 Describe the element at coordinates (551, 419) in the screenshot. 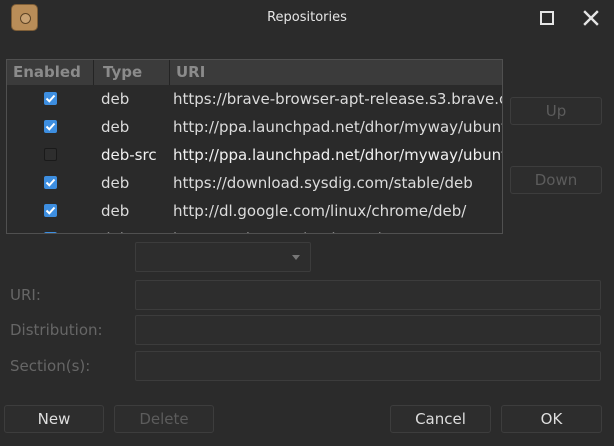

I see `ok-button: OK` at that location.